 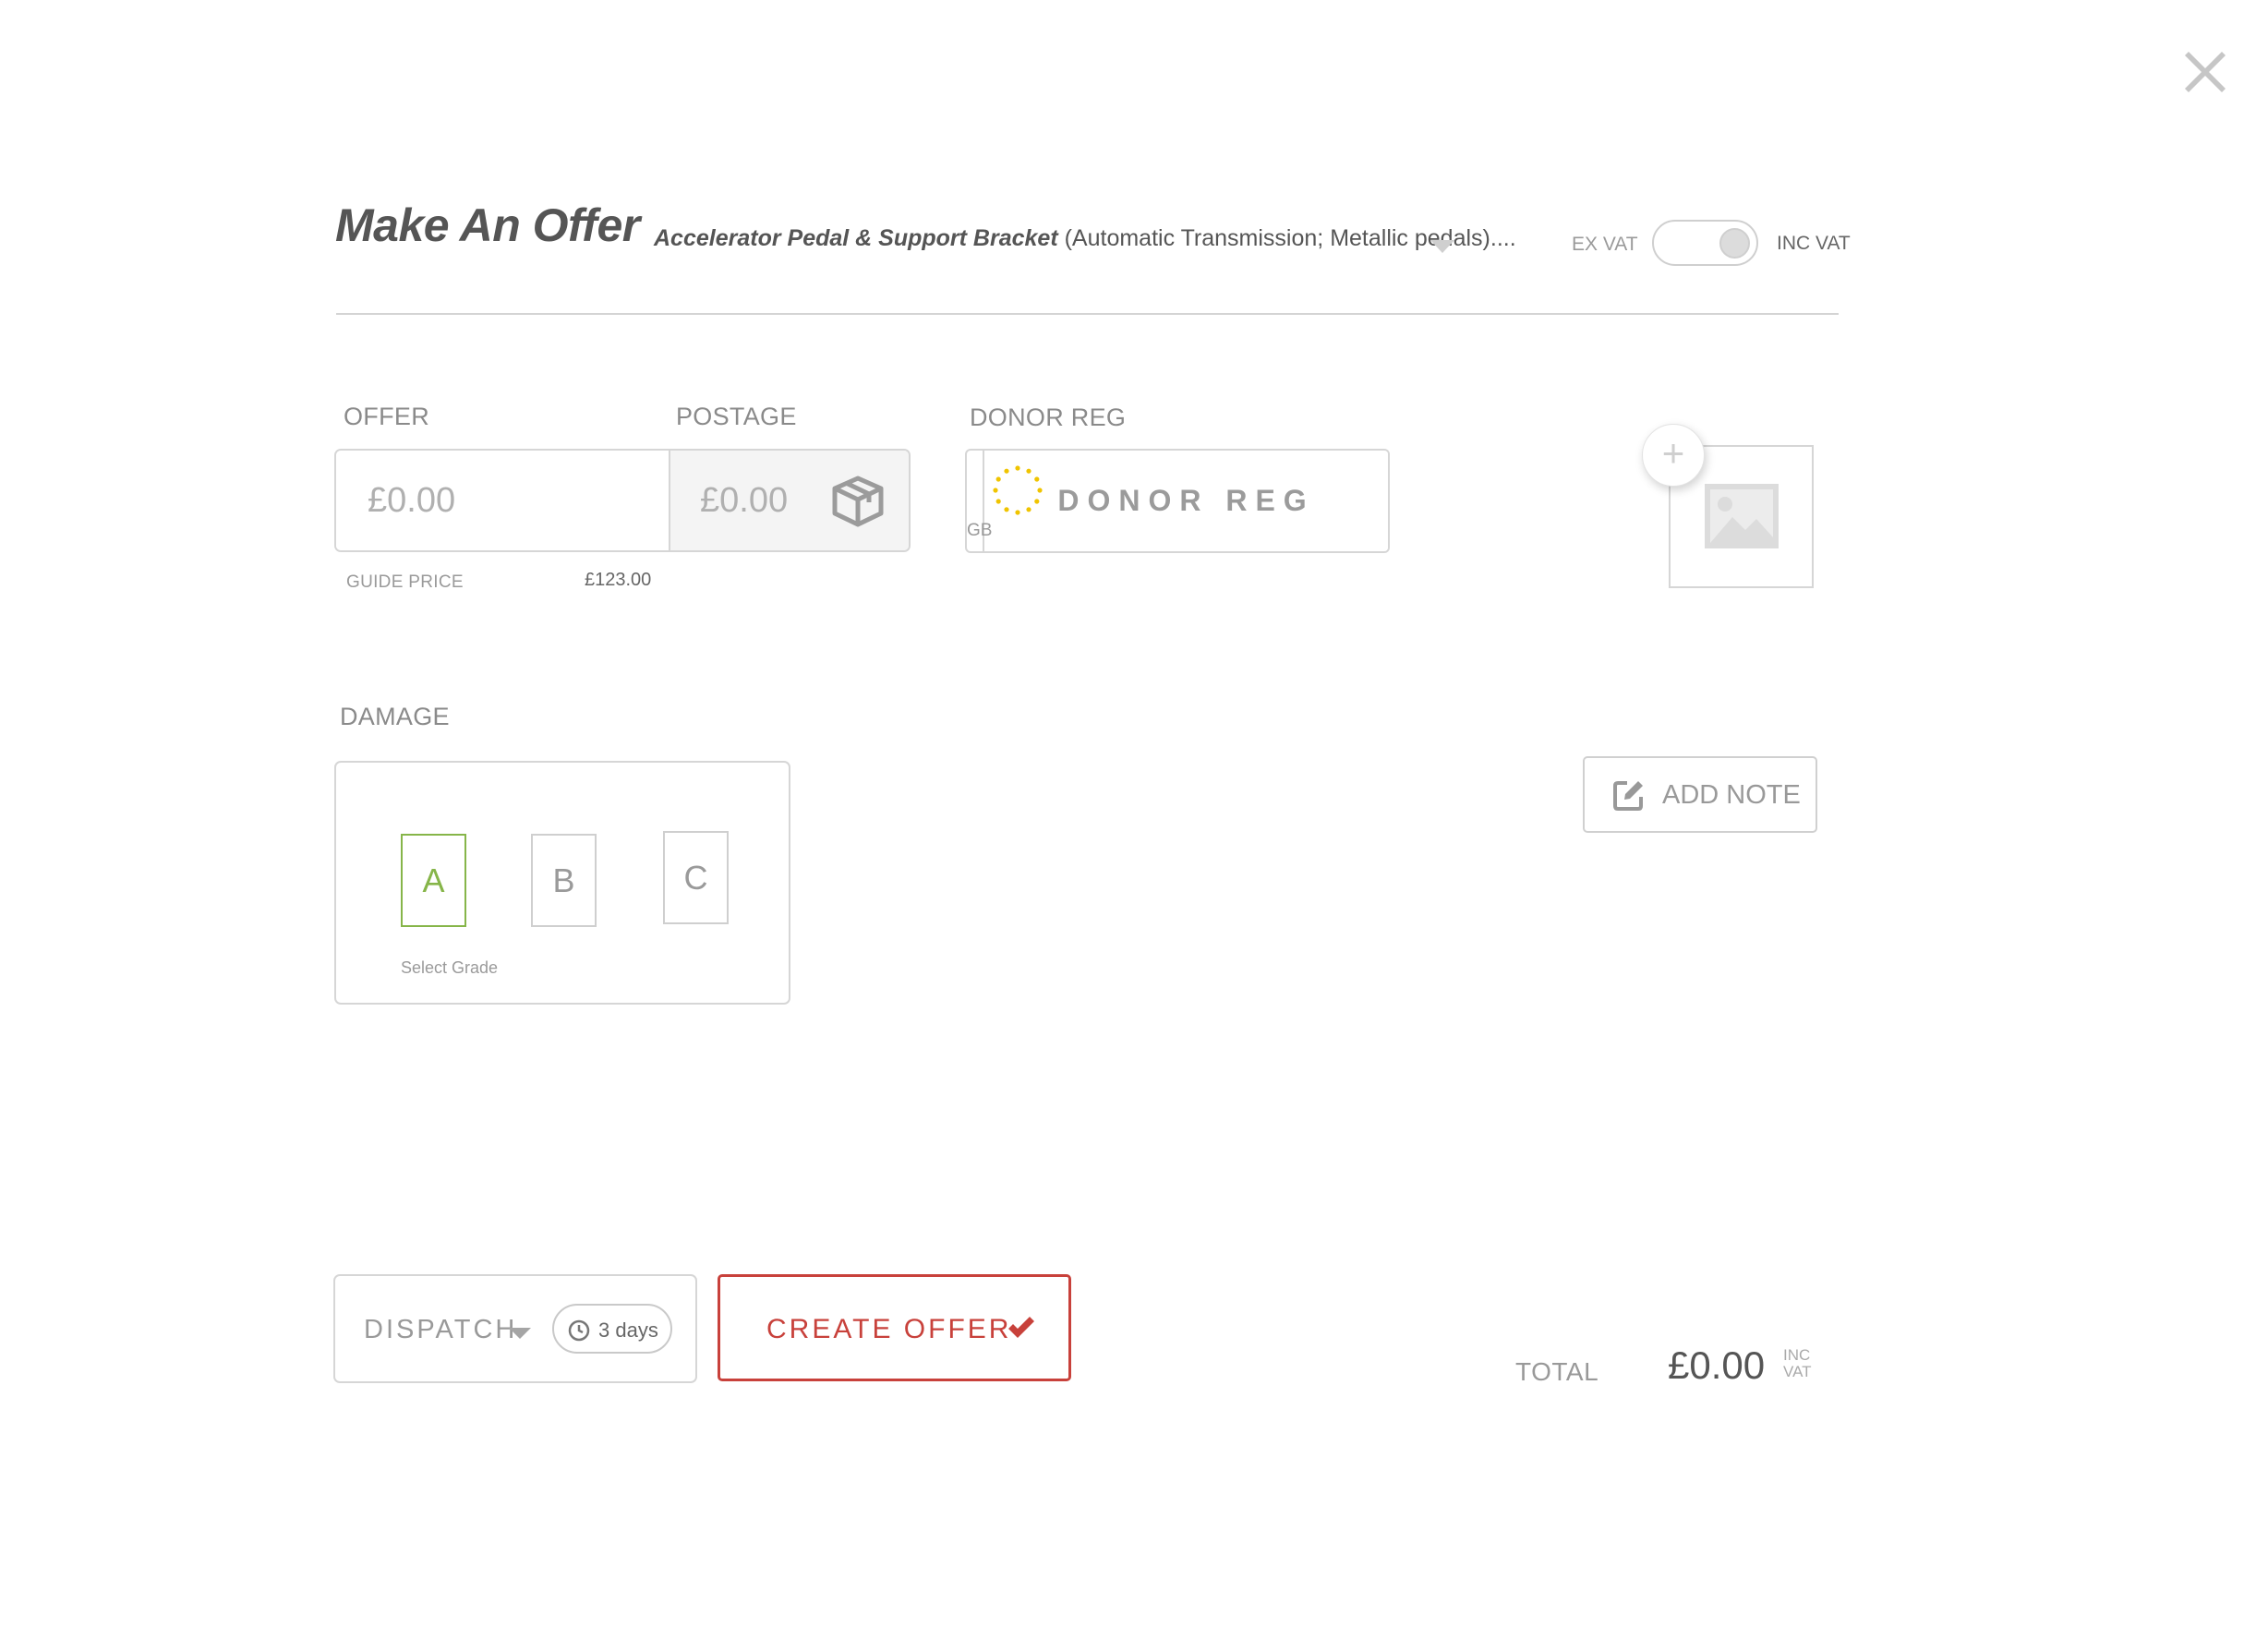 I want to click on product-name: Accelerator Pedal & Support Bracket, so click(x=856, y=238).